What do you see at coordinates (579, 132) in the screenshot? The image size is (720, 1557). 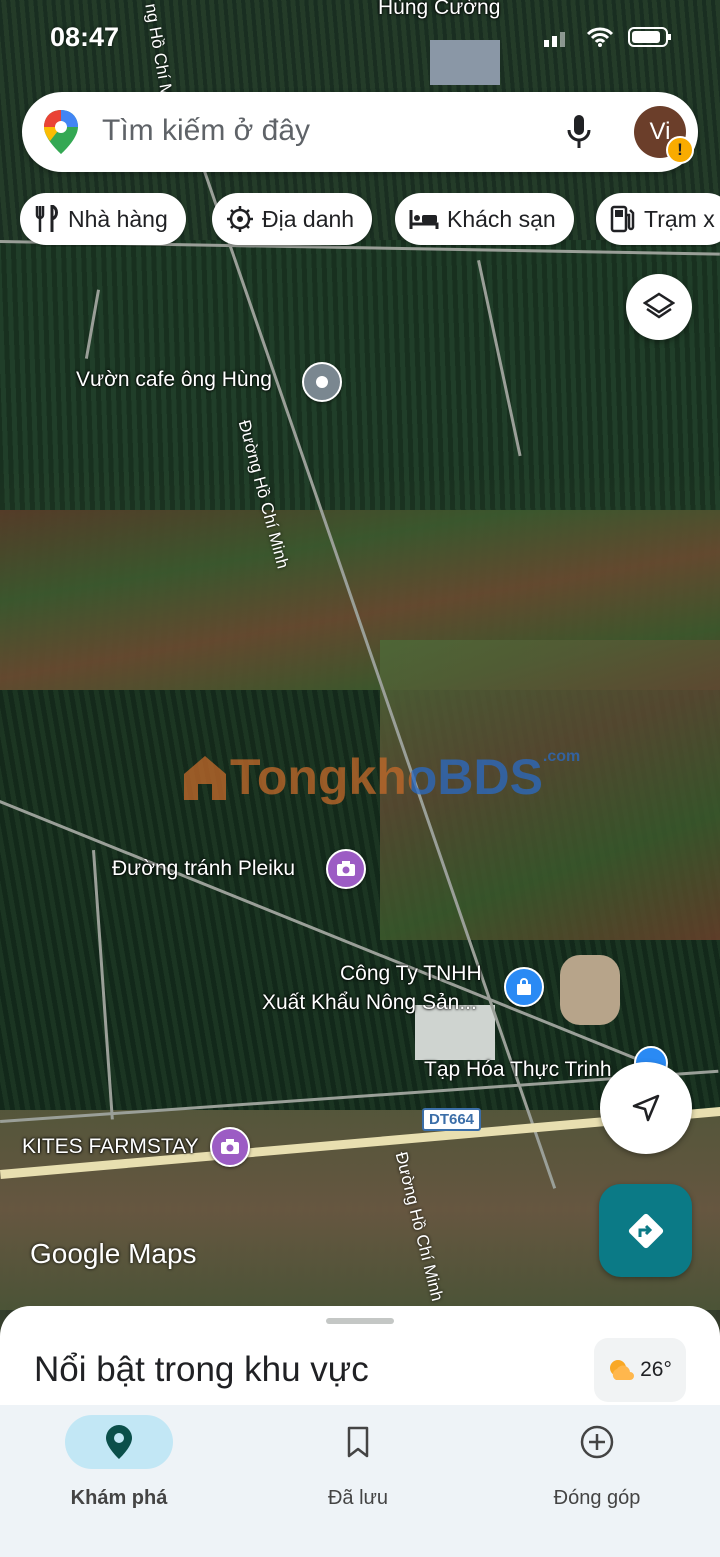 I see `microphone-icon` at bounding box center [579, 132].